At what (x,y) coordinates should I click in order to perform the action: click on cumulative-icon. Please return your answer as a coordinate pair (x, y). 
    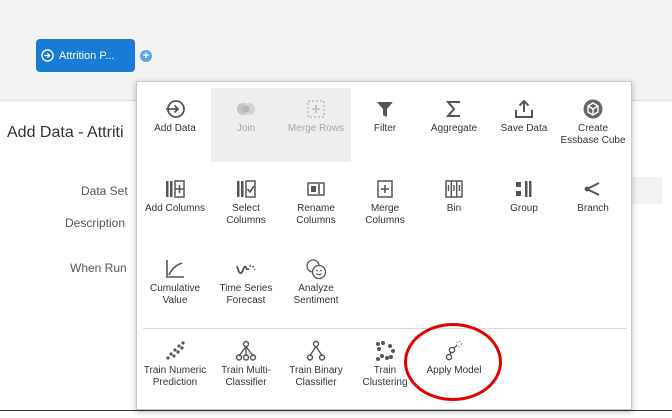
    Looking at the image, I should click on (175, 269).